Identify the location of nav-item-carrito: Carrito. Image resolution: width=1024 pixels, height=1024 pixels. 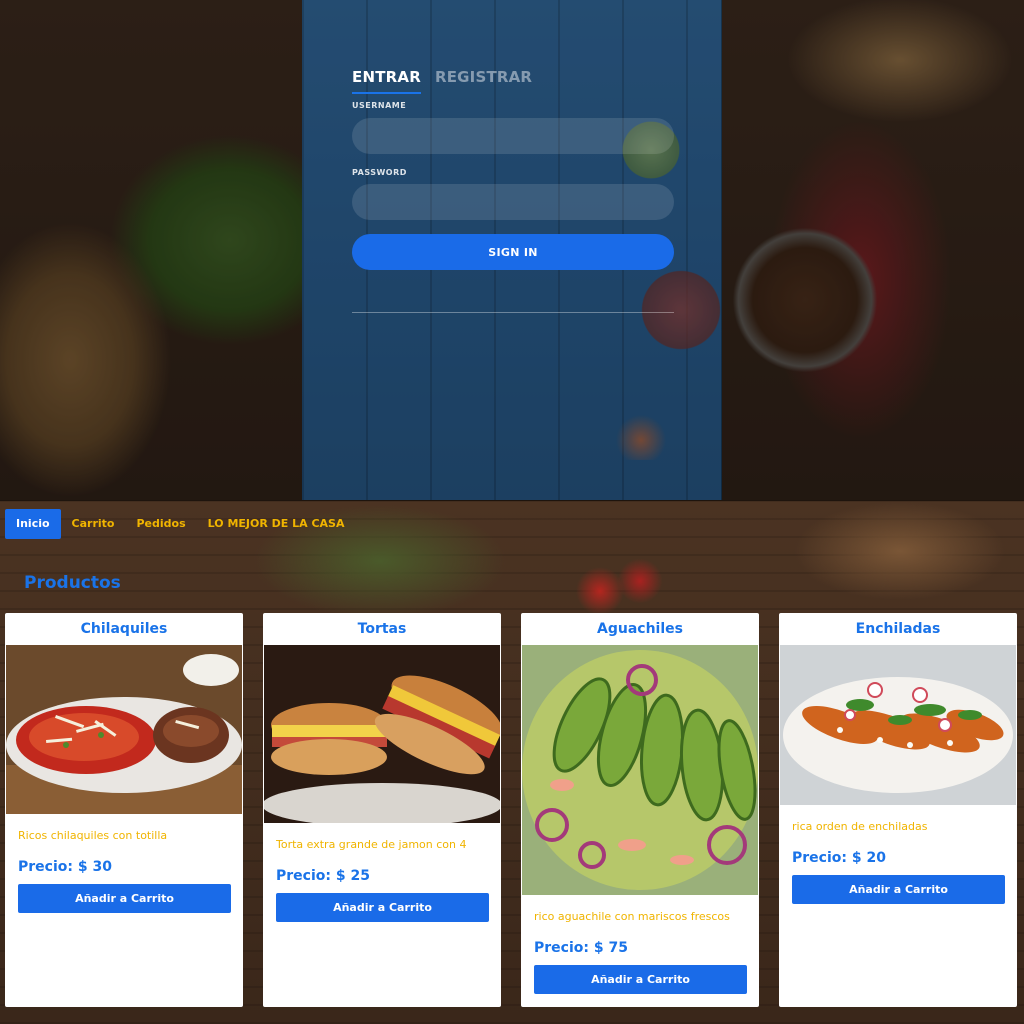
(93, 524).